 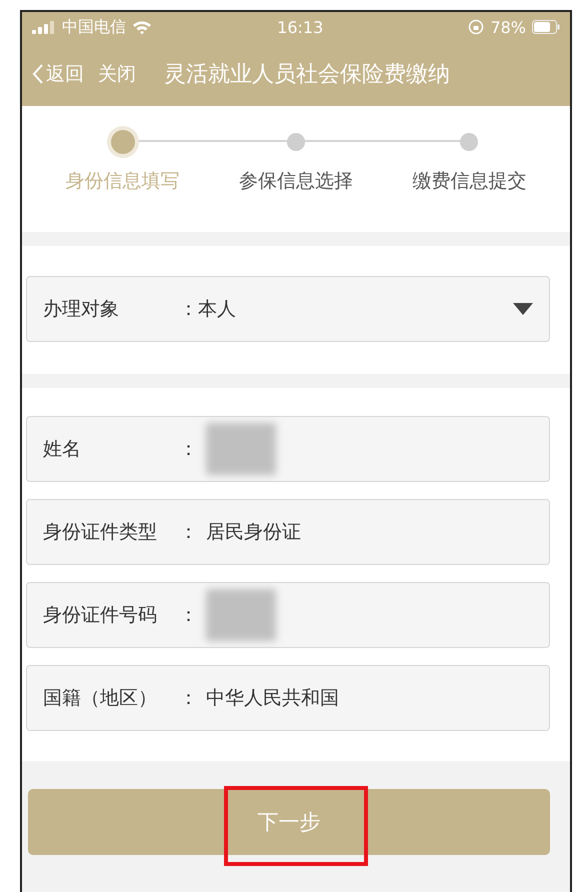 What do you see at coordinates (288, 698) in the screenshot?
I see `form-field: 国籍（地区） ： 中华人民共和国` at bounding box center [288, 698].